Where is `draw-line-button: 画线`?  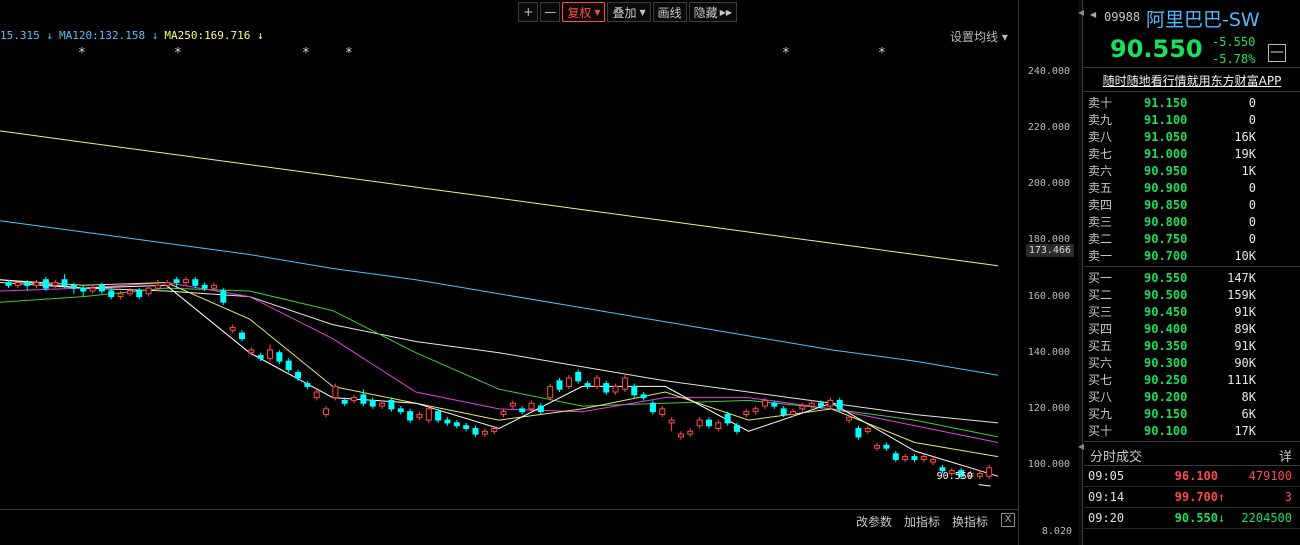 draw-line-button: 画线 is located at coordinates (669, 12).